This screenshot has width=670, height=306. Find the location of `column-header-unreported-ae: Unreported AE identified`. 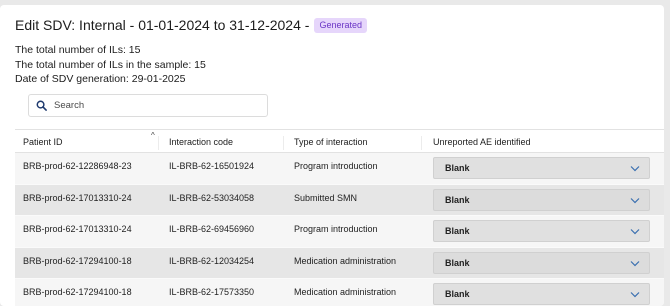

column-header-unreported-ae: Unreported AE identified is located at coordinates (482, 142).